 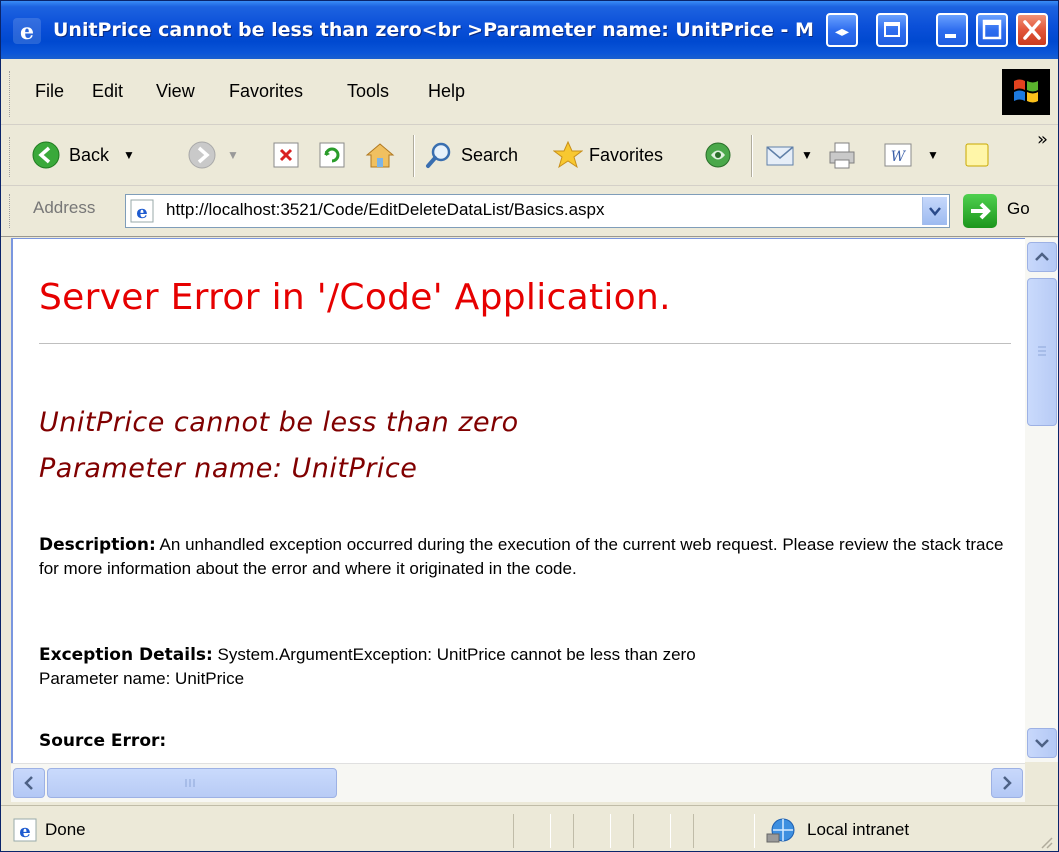 What do you see at coordinates (175, 91) in the screenshot?
I see `menu-view: View` at bounding box center [175, 91].